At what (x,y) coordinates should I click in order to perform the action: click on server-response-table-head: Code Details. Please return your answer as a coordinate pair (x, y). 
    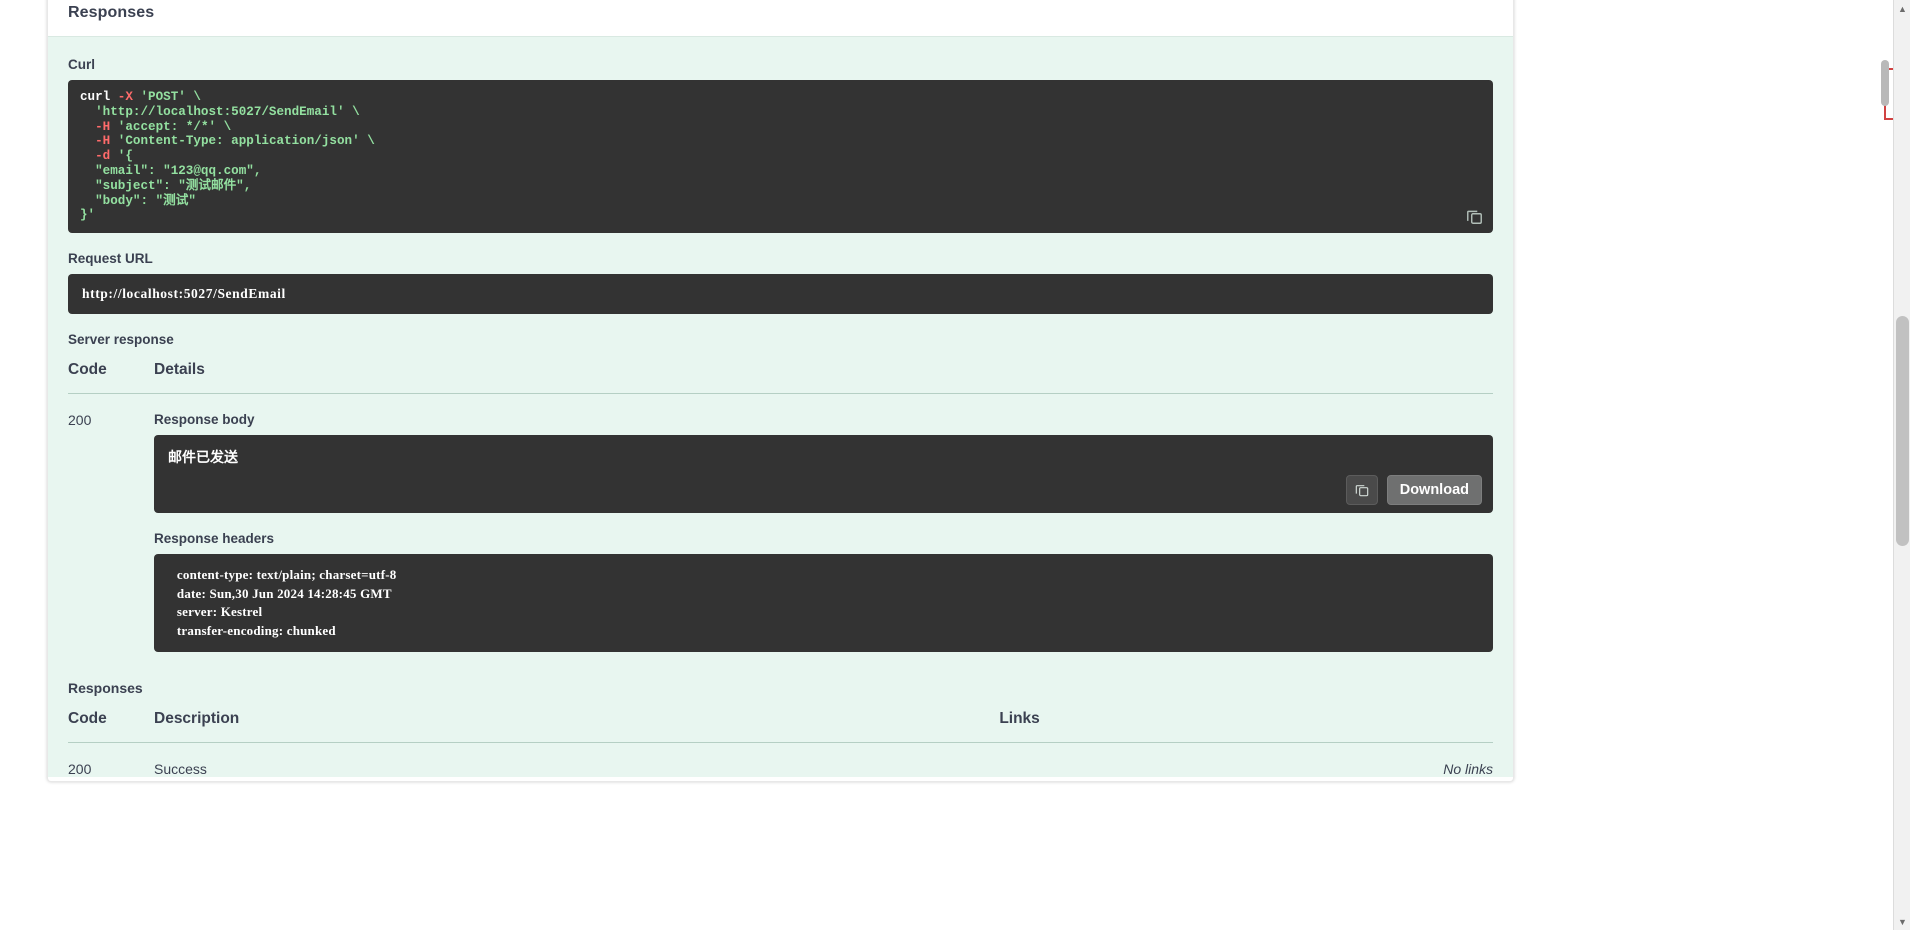
    Looking at the image, I should click on (780, 378).